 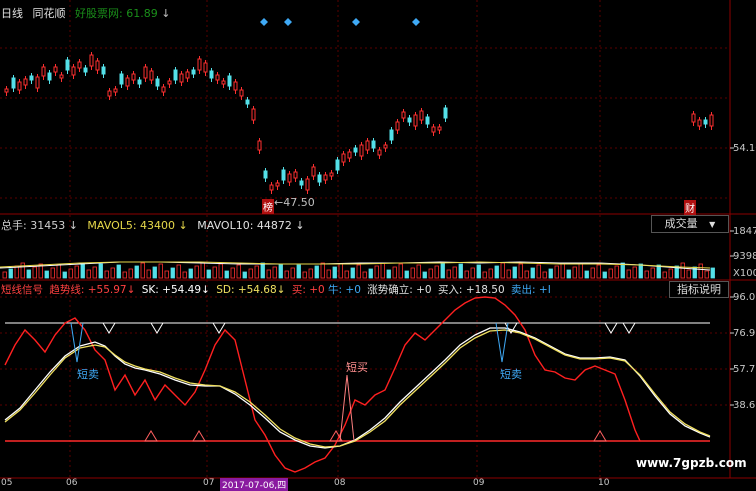 I want to click on sell-down-triangles, so click(x=369, y=328).